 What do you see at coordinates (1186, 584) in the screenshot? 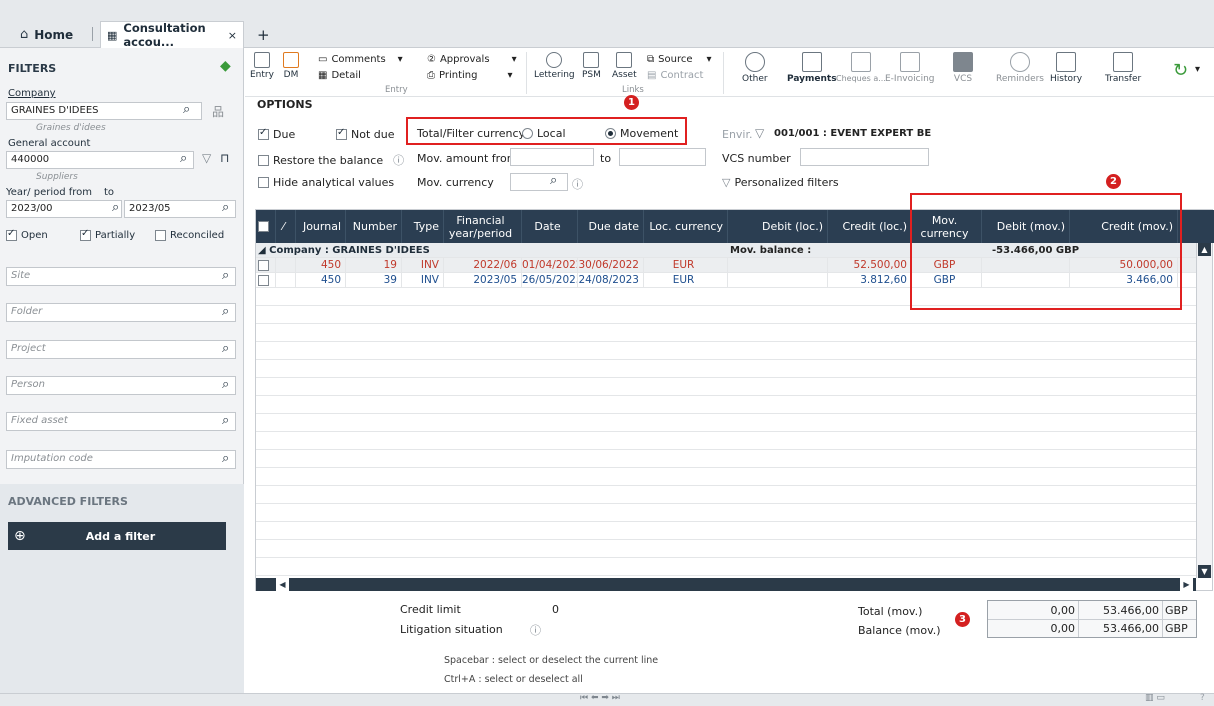
I see `scroll-right-icon: ▶` at bounding box center [1186, 584].